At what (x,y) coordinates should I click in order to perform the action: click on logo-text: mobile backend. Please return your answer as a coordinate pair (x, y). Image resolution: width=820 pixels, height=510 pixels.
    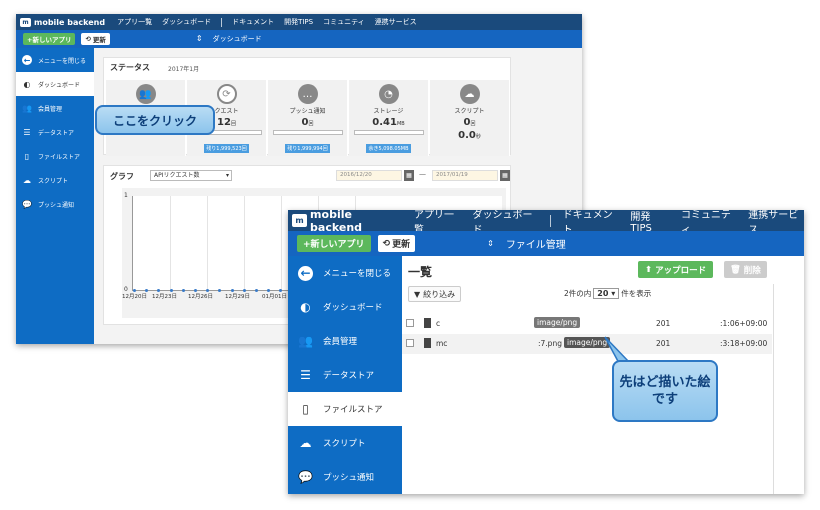
    Looking at the image, I should click on (70, 22).